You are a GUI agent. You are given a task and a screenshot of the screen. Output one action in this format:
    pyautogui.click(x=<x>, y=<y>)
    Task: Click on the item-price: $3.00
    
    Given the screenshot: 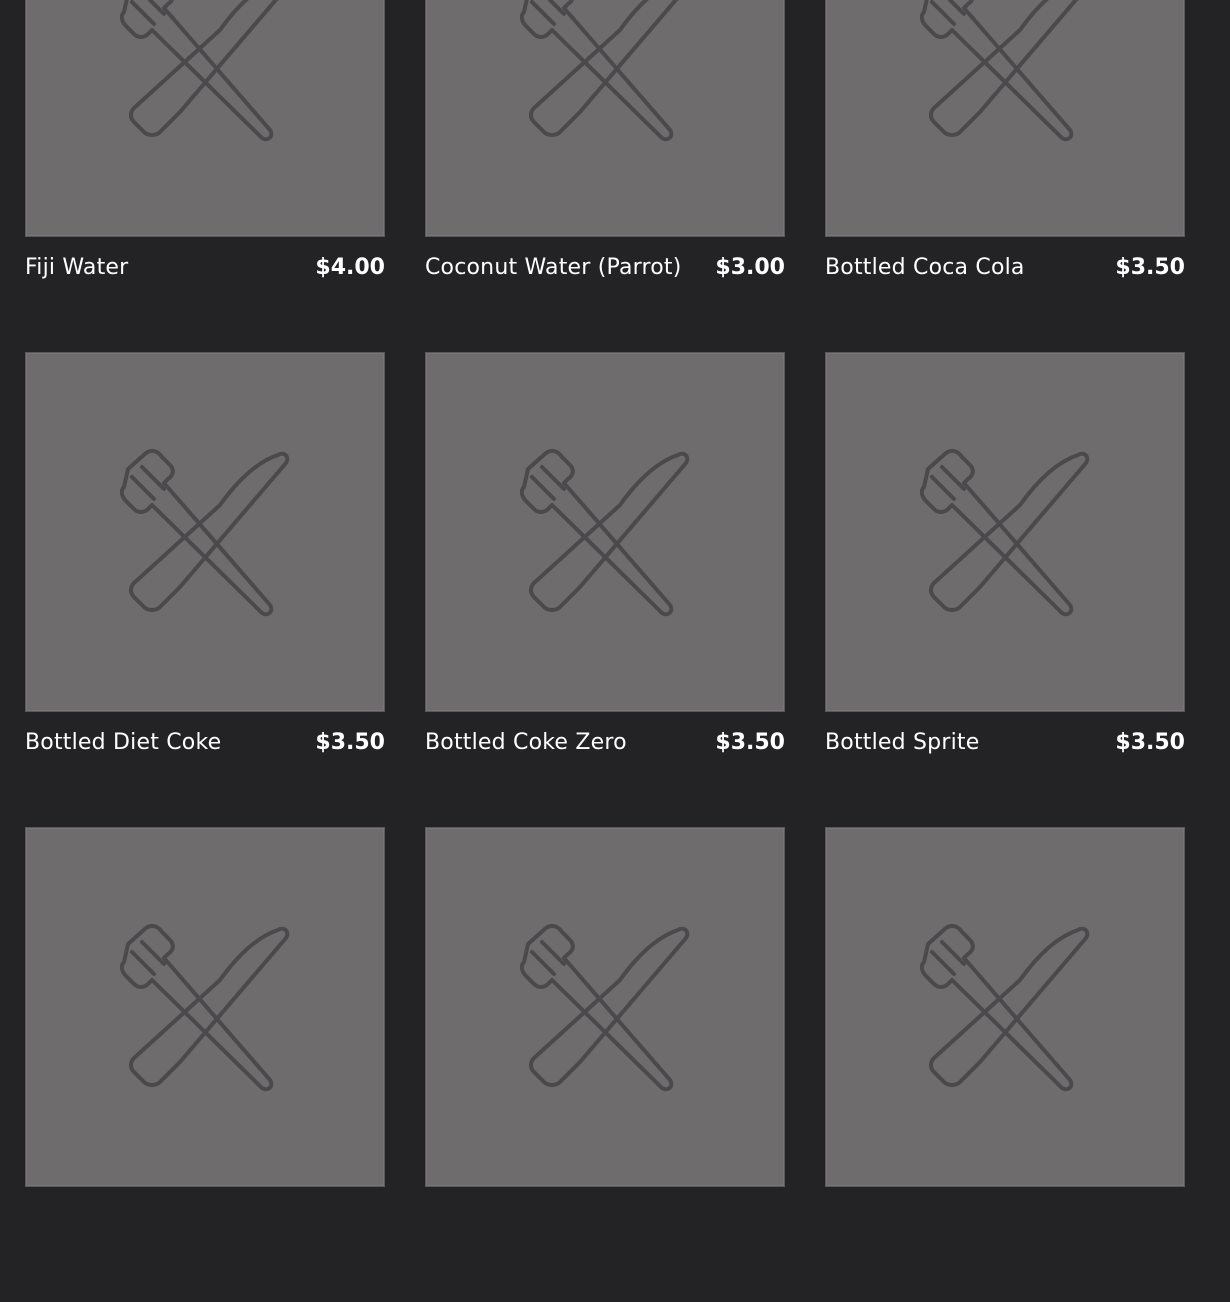 What is the action you would take?
    pyautogui.click(x=750, y=267)
    